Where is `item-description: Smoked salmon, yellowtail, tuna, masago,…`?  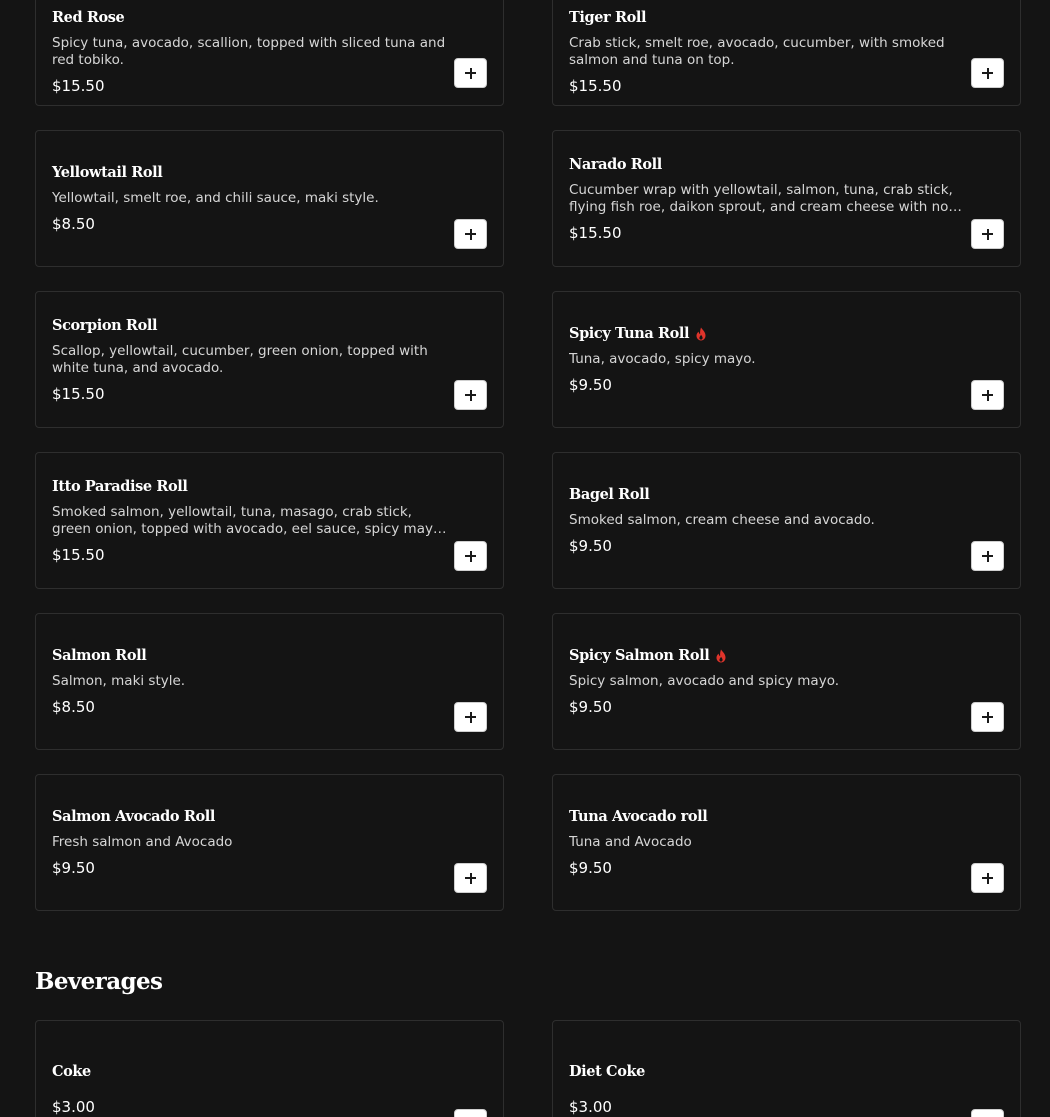
item-description: Smoked salmon, yellowtail, tuna, masago,… is located at coordinates (247, 520).